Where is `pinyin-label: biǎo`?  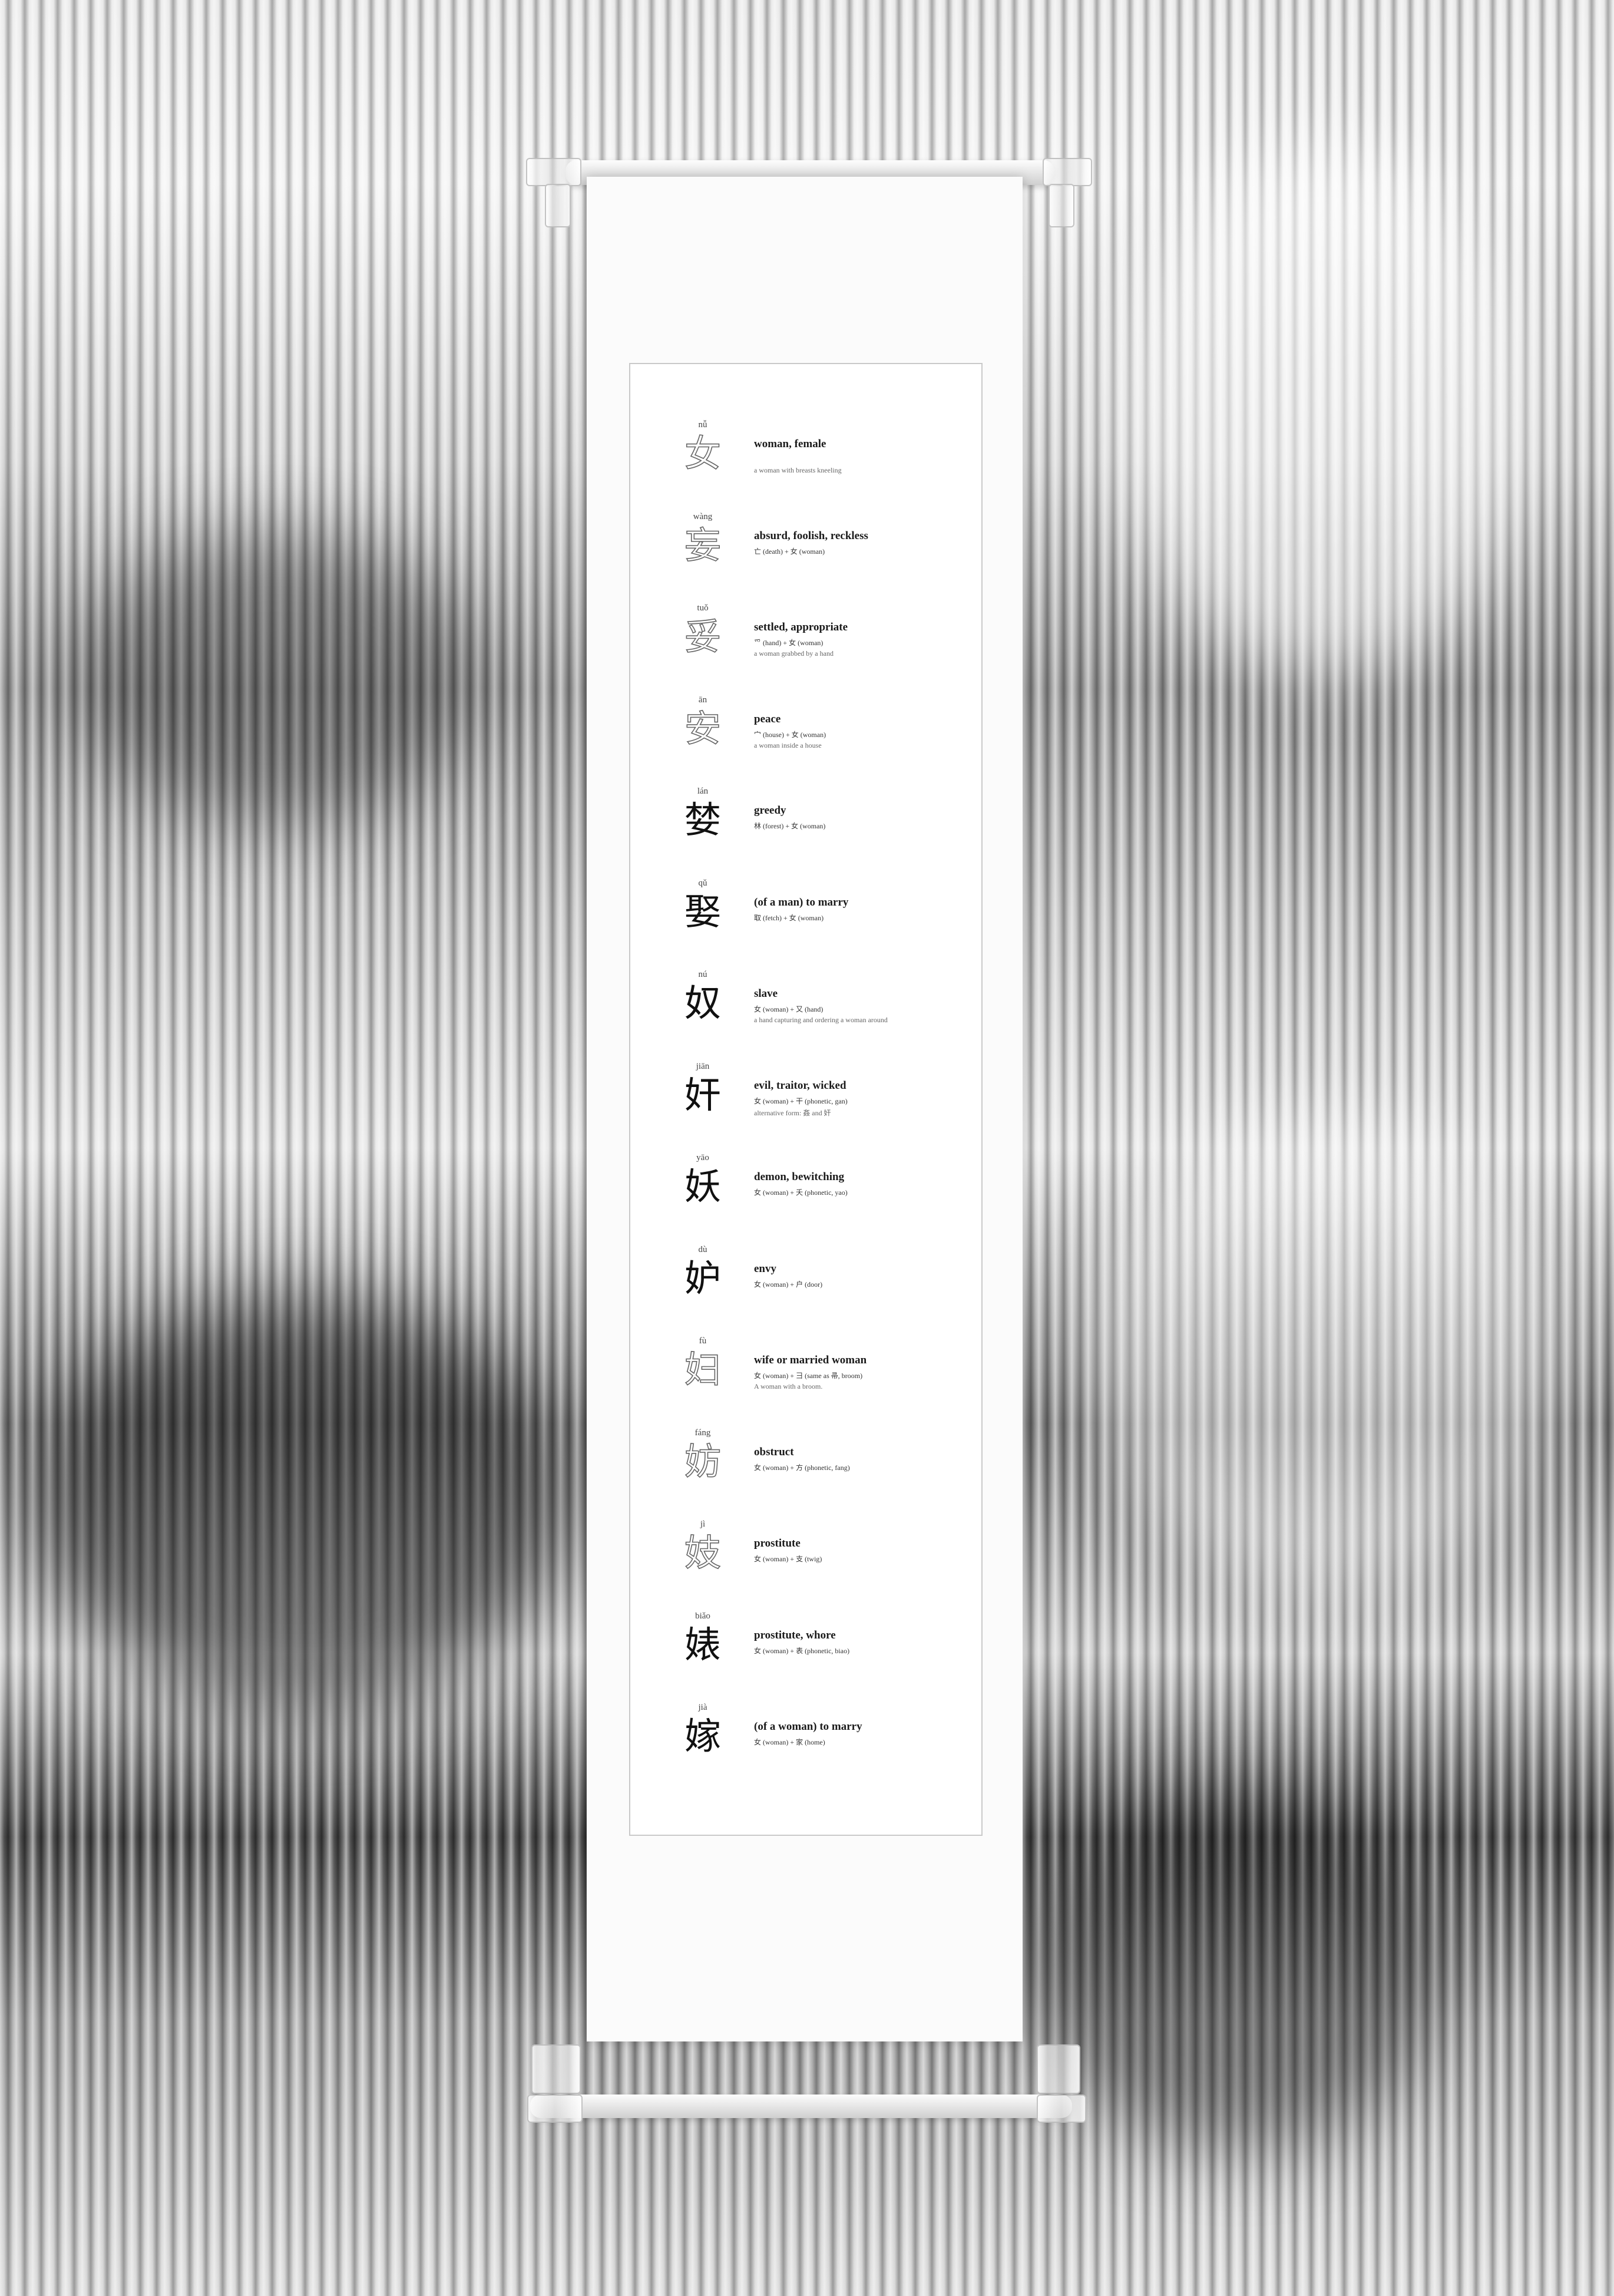 pinyin-label: biǎo is located at coordinates (702, 1616).